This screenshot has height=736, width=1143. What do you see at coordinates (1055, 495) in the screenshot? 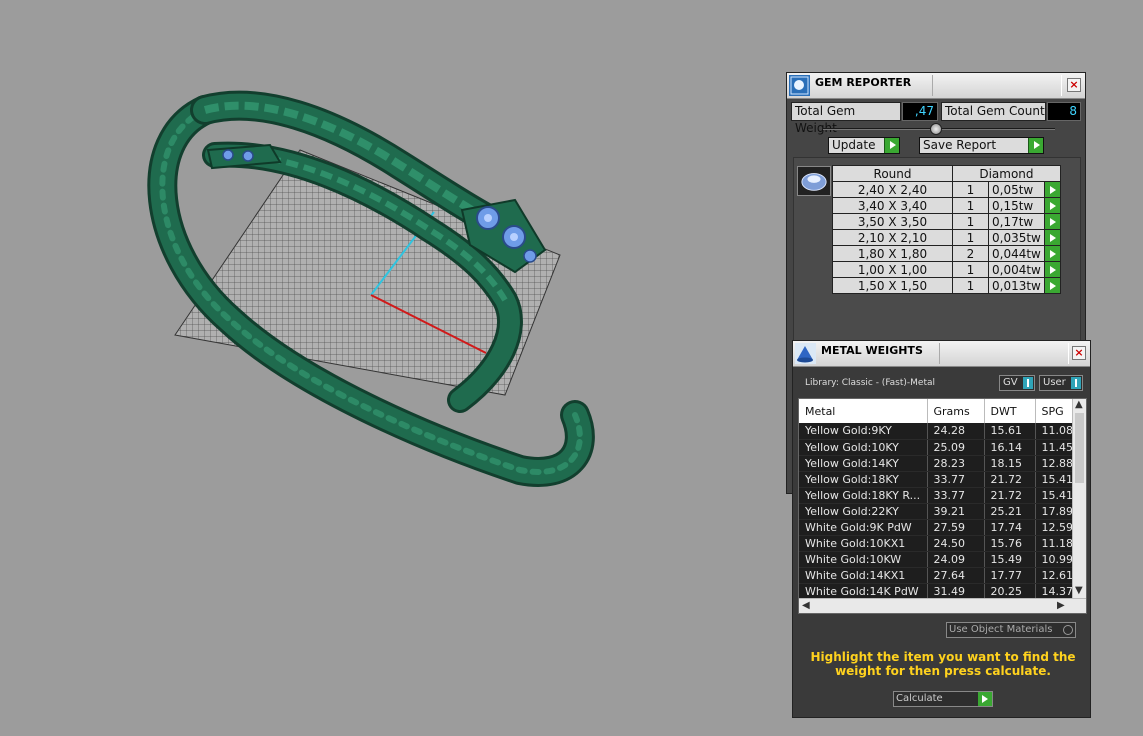
I see `metal-spg-cell: 15.41` at bounding box center [1055, 495].